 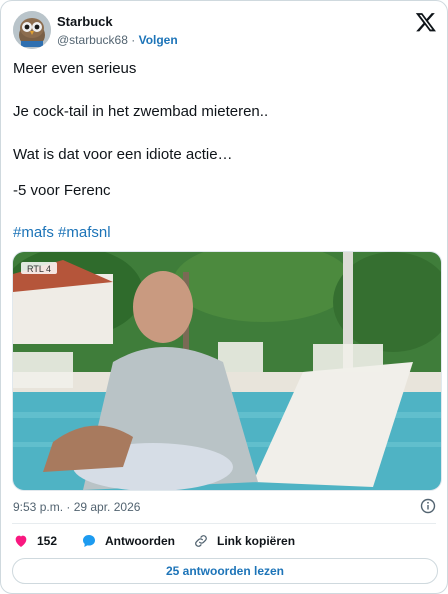 I want to click on info-icon, so click(x=428, y=506).